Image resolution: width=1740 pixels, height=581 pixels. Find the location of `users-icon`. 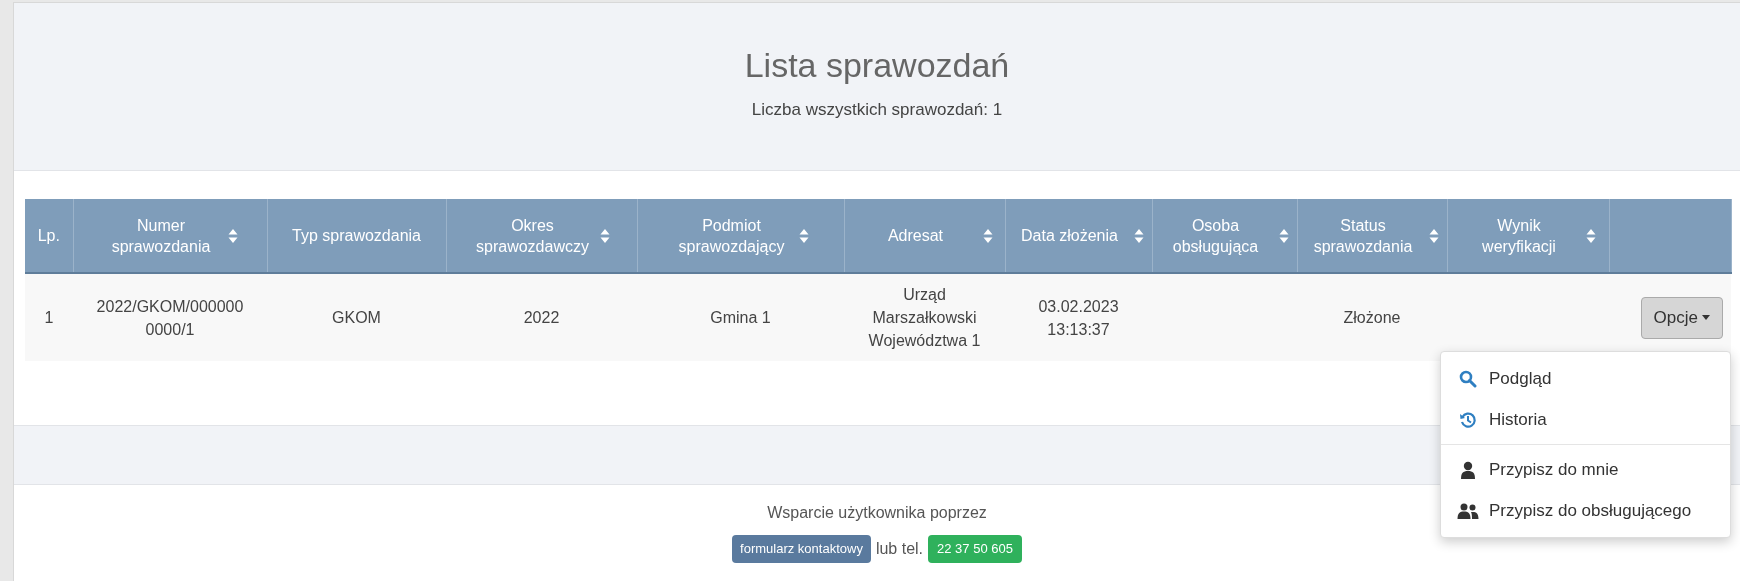

users-icon is located at coordinates (1468, 510).